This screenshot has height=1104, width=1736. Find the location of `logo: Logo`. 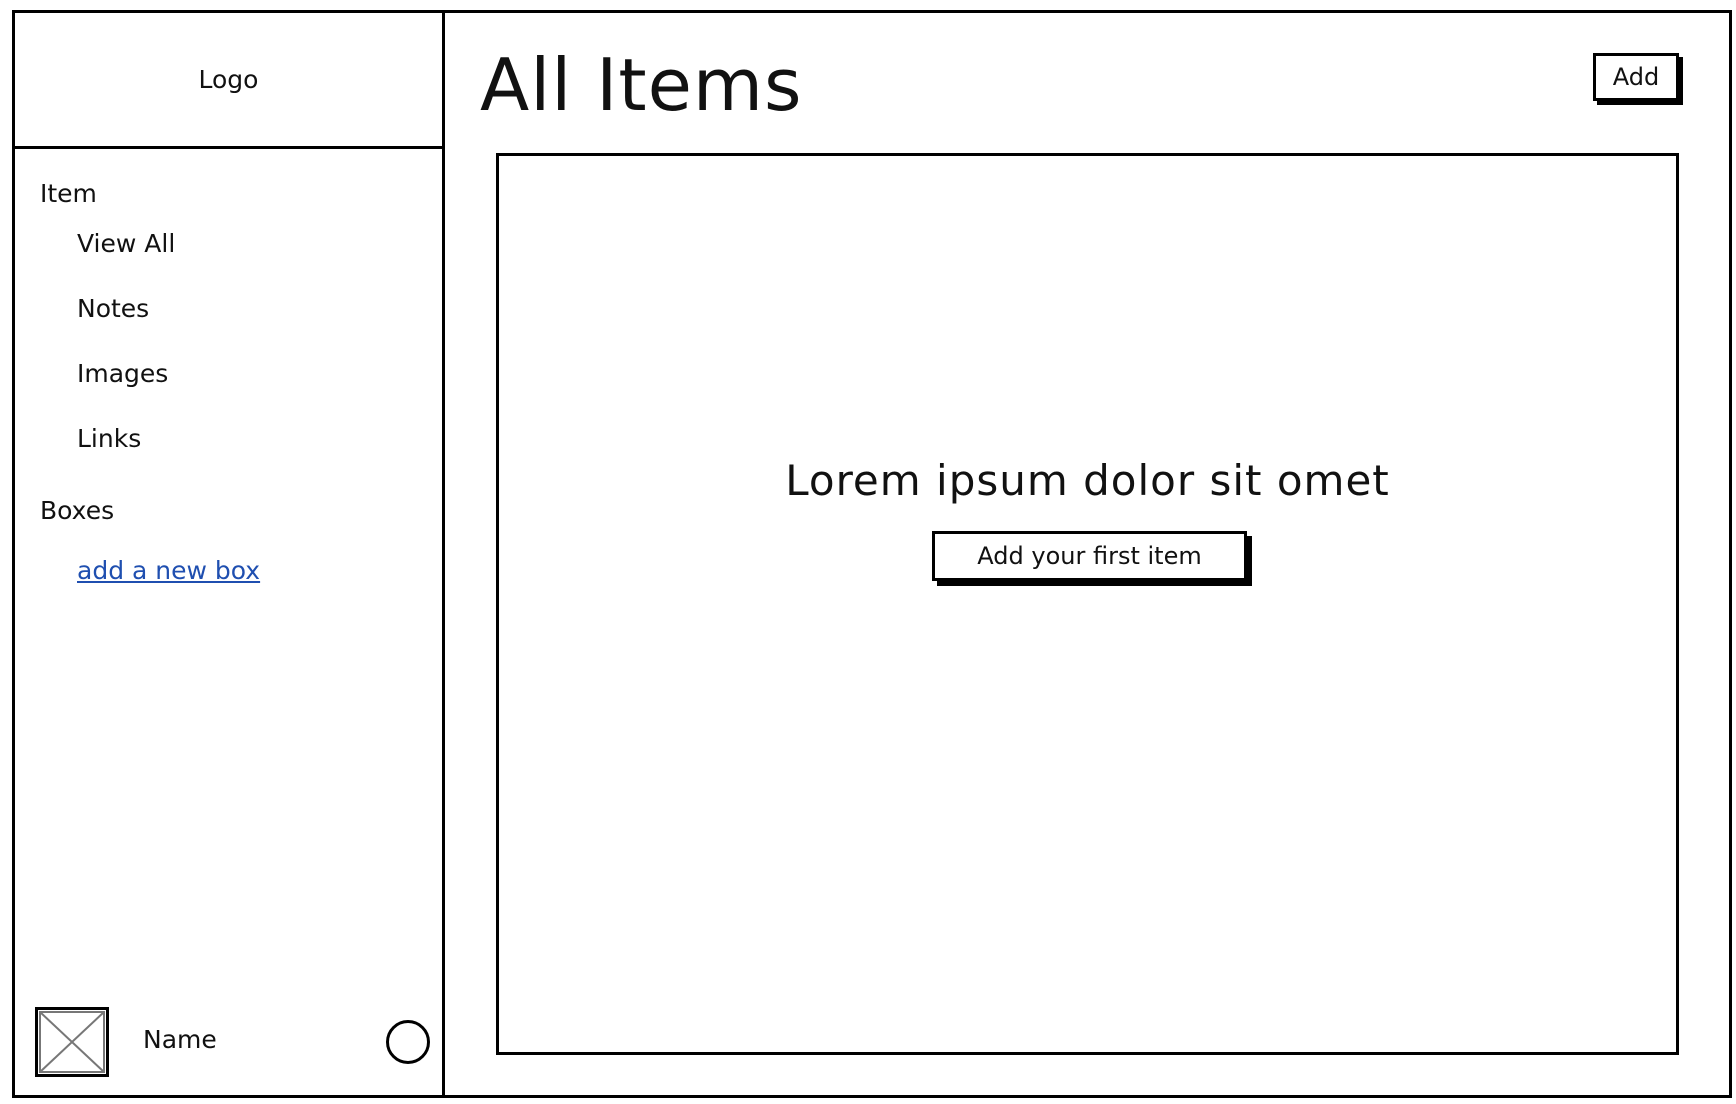

logo: Logo is located at coordinates (228, 81).